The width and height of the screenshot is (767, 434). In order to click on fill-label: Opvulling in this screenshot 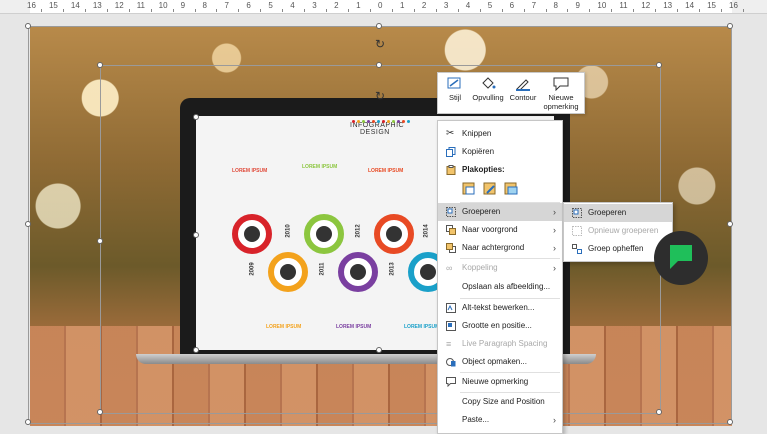, I will do `click(488, 97)`.